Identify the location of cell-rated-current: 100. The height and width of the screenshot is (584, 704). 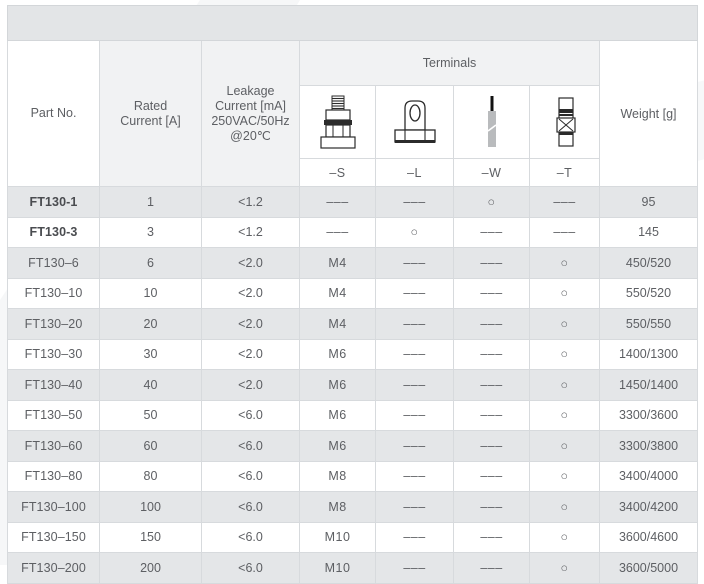
(150, 507).